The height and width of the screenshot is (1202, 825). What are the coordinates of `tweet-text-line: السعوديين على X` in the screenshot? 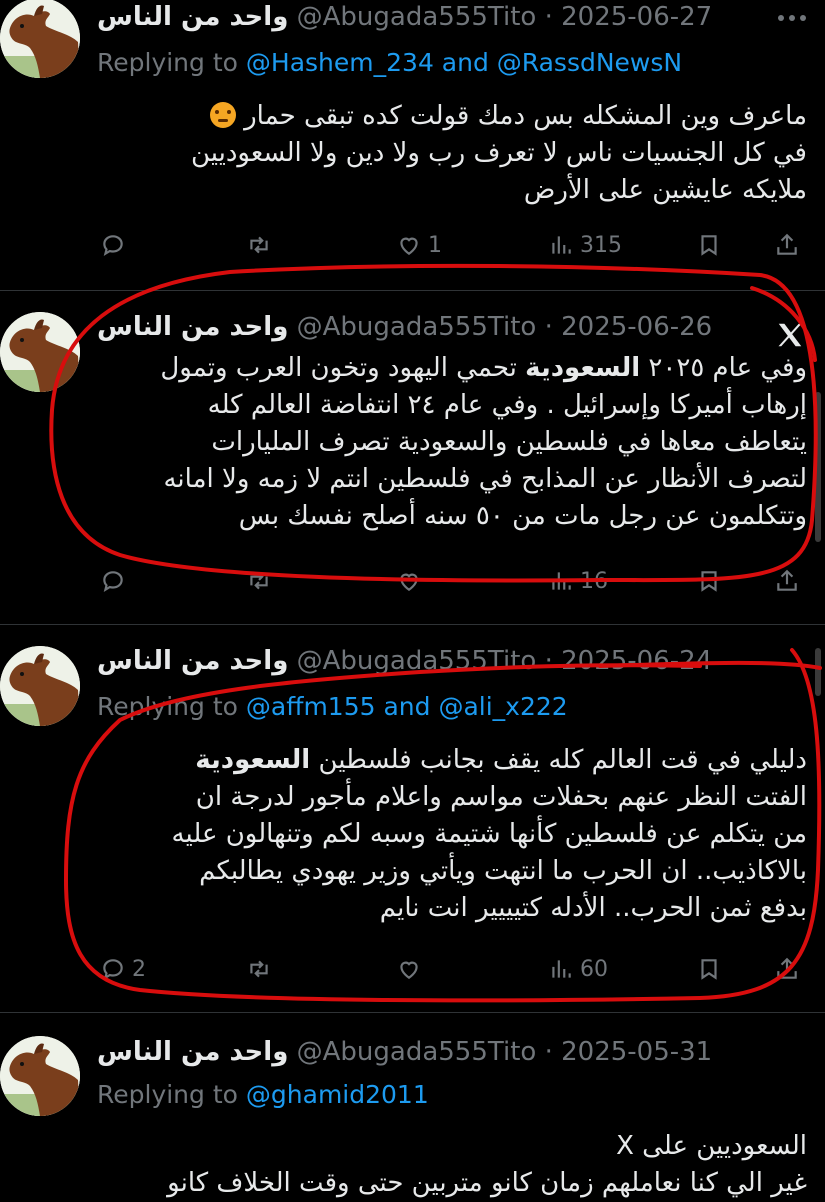 It's located at (711, 1146).